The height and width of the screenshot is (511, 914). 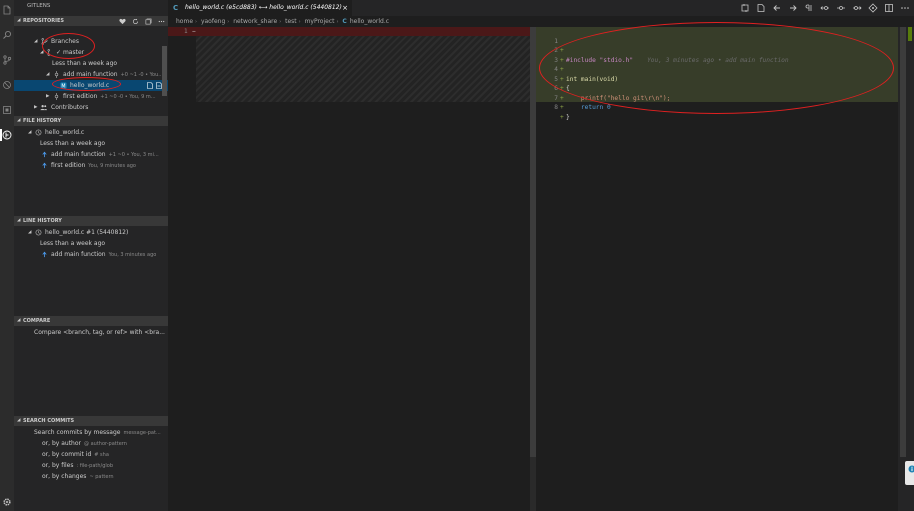 What do you see at coordinates (7, 110) in the screenshot?
I see `extensions-icon` at bounding box center [7, 110].